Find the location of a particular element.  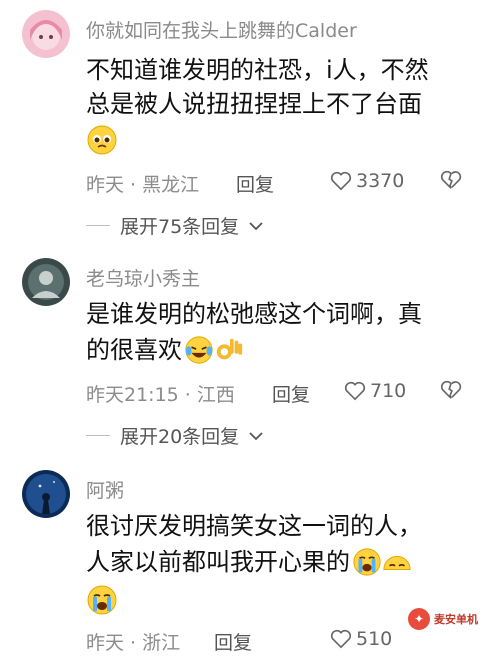

like-count: 3370 is located at coordinates (380, 181).